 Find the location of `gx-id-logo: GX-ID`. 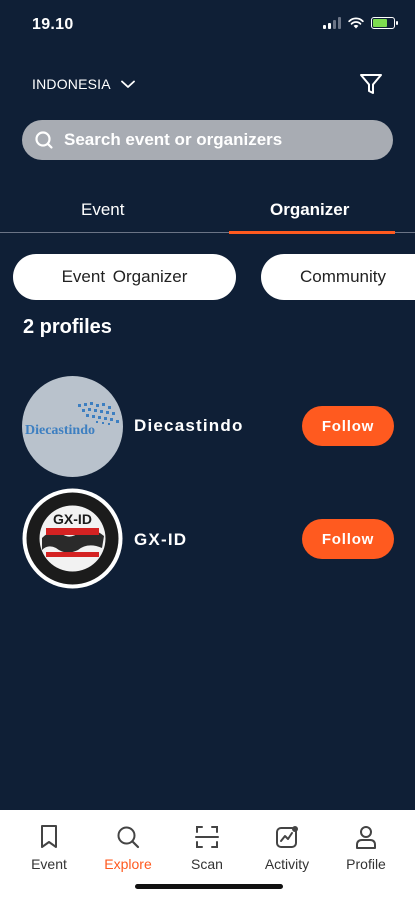

gx-id-logo: GX-ID is located at coordinates (72, 538).